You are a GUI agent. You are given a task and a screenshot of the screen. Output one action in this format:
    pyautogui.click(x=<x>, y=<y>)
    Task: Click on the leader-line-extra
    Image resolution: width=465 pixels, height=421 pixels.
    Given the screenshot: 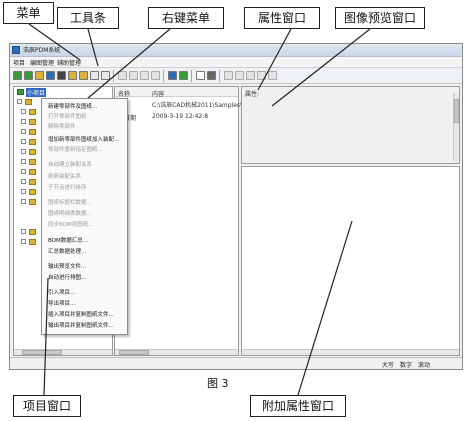 What is the action you would take?
    pyautogui.click(x=325, y=308)
    